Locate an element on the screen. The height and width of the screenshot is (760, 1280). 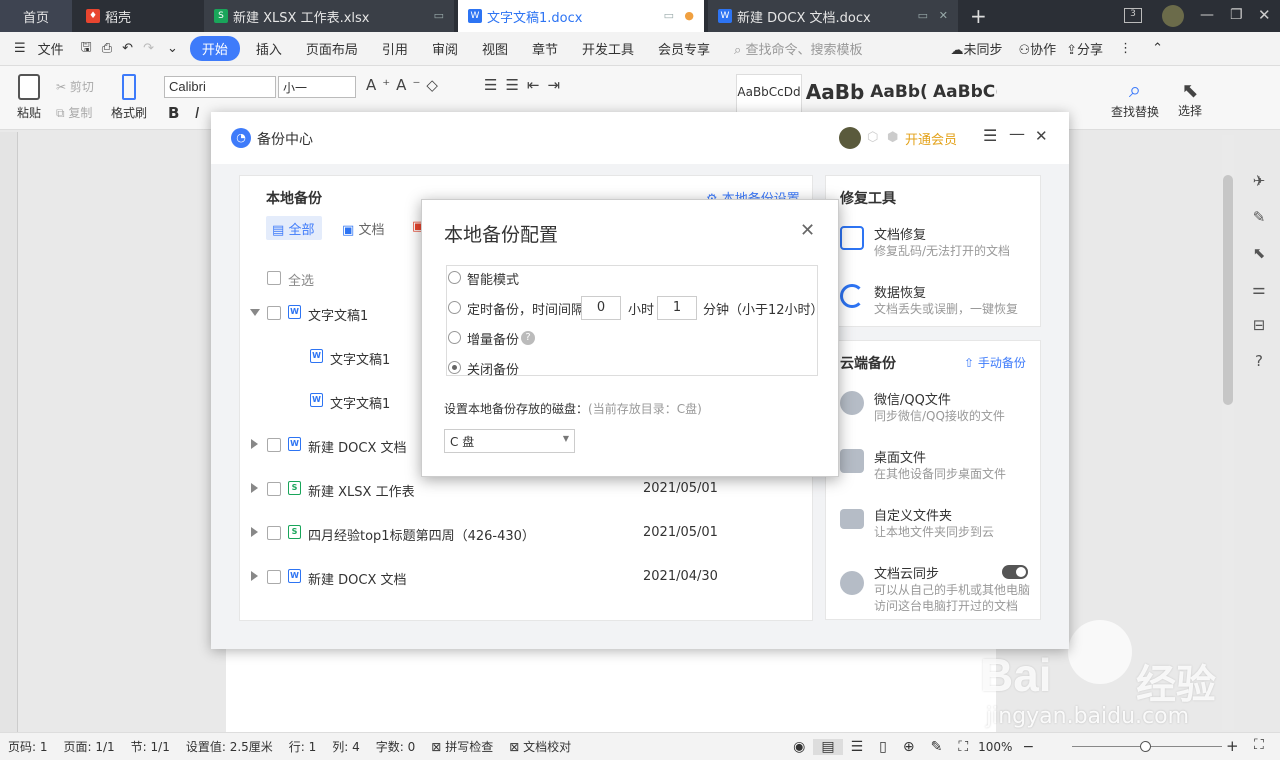
restore-icon: ❐ is located at coordinates (1236, 15).